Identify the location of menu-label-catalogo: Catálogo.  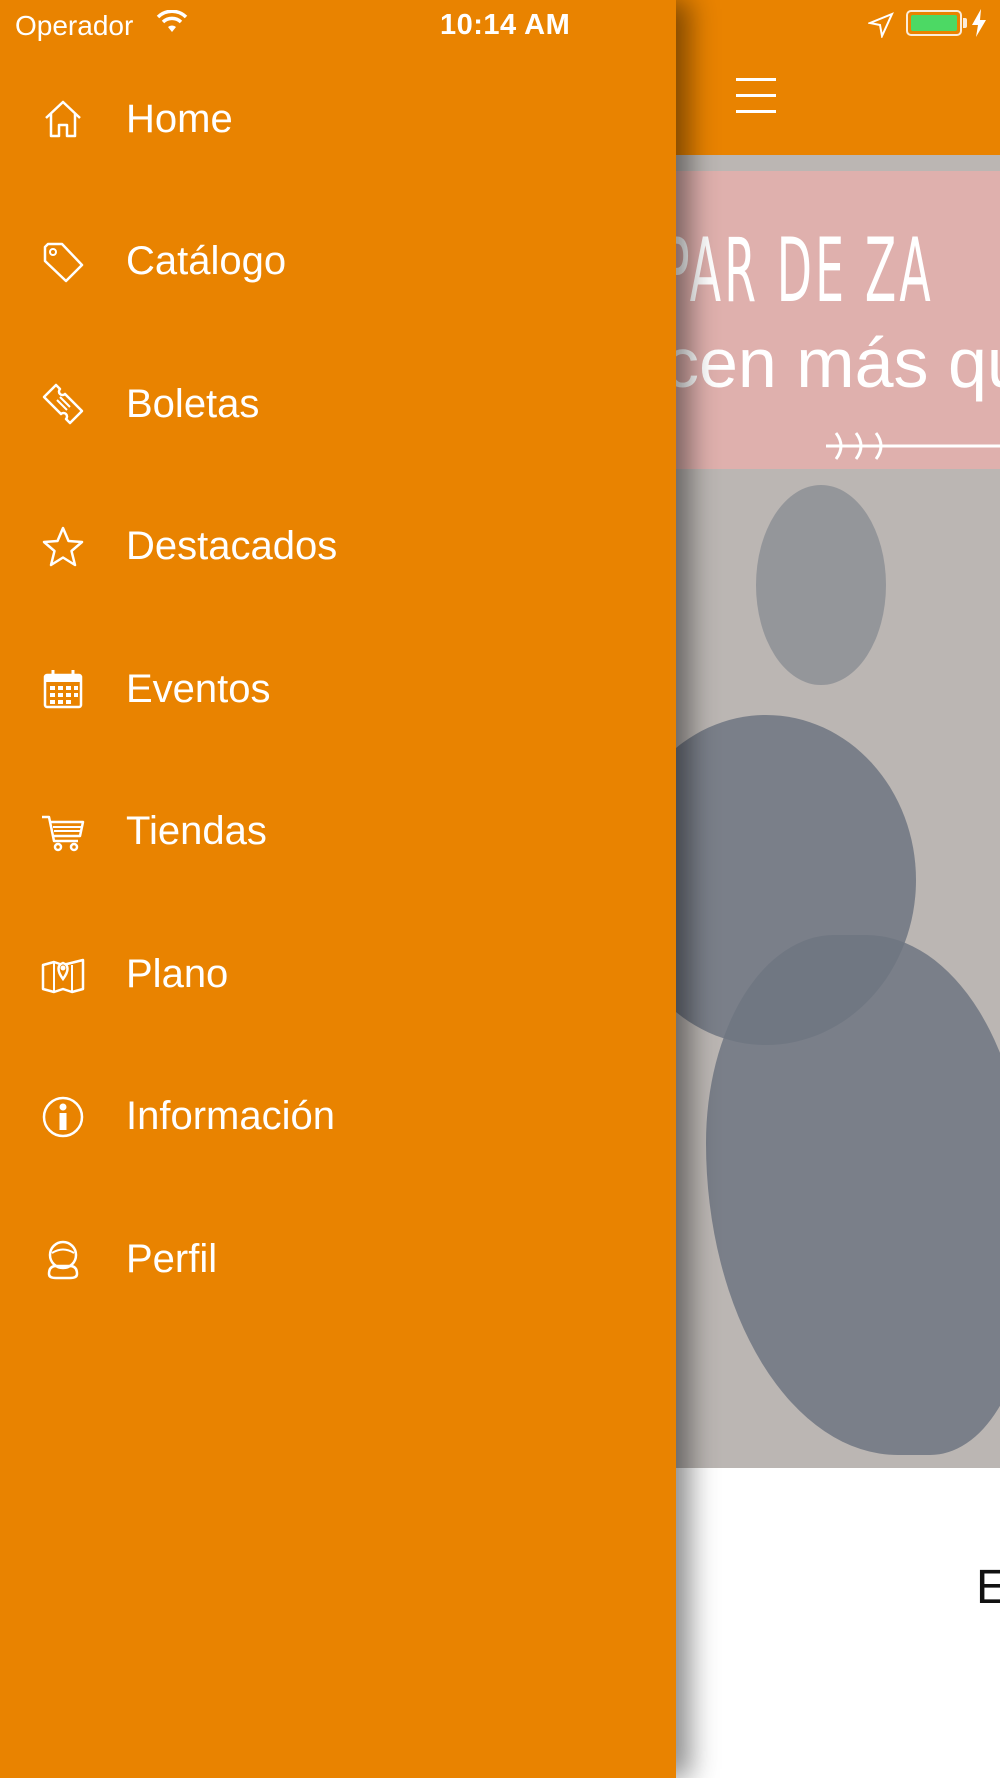
(206, 261).